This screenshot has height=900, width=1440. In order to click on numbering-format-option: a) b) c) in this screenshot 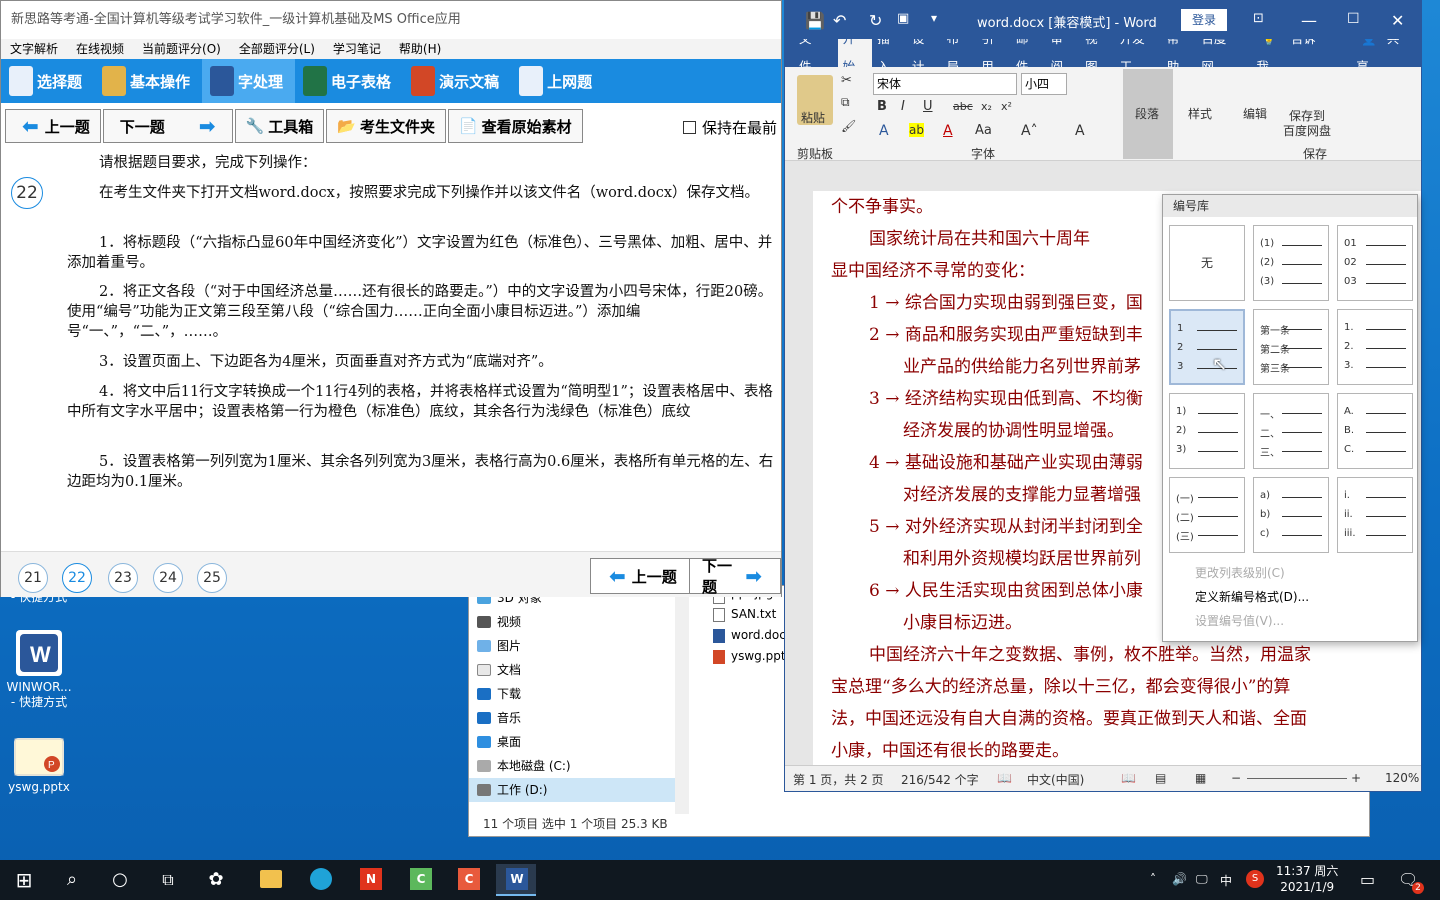, I will do `click(1291, 515)`.